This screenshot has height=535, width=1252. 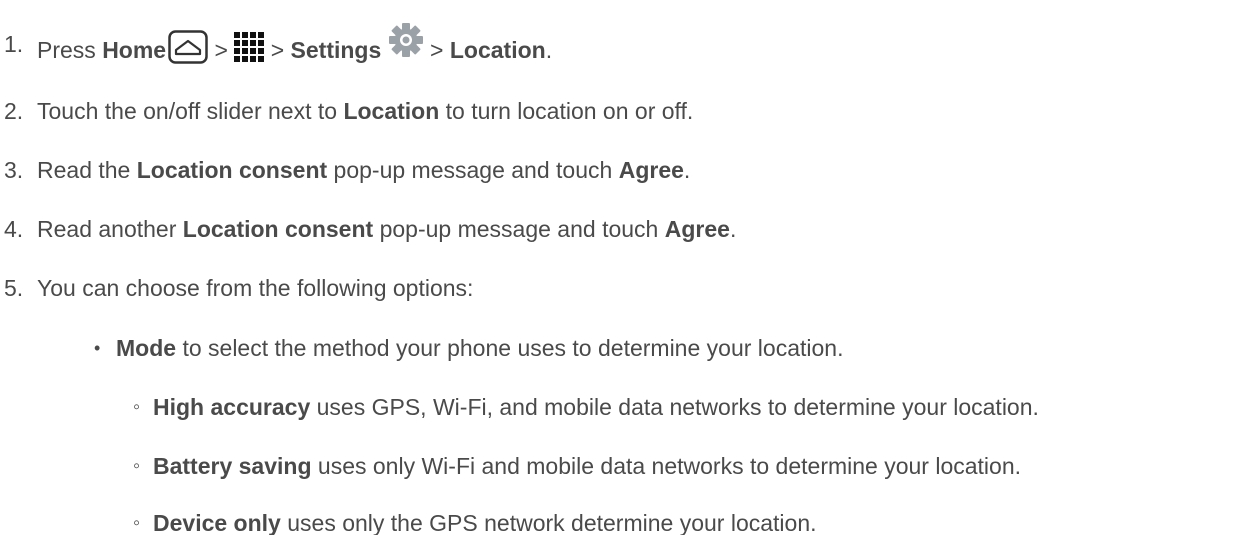 What do you see at coordinates (66, 50) in the screenshot?
I see `step-text: Press` at bounding box center [66, 50].